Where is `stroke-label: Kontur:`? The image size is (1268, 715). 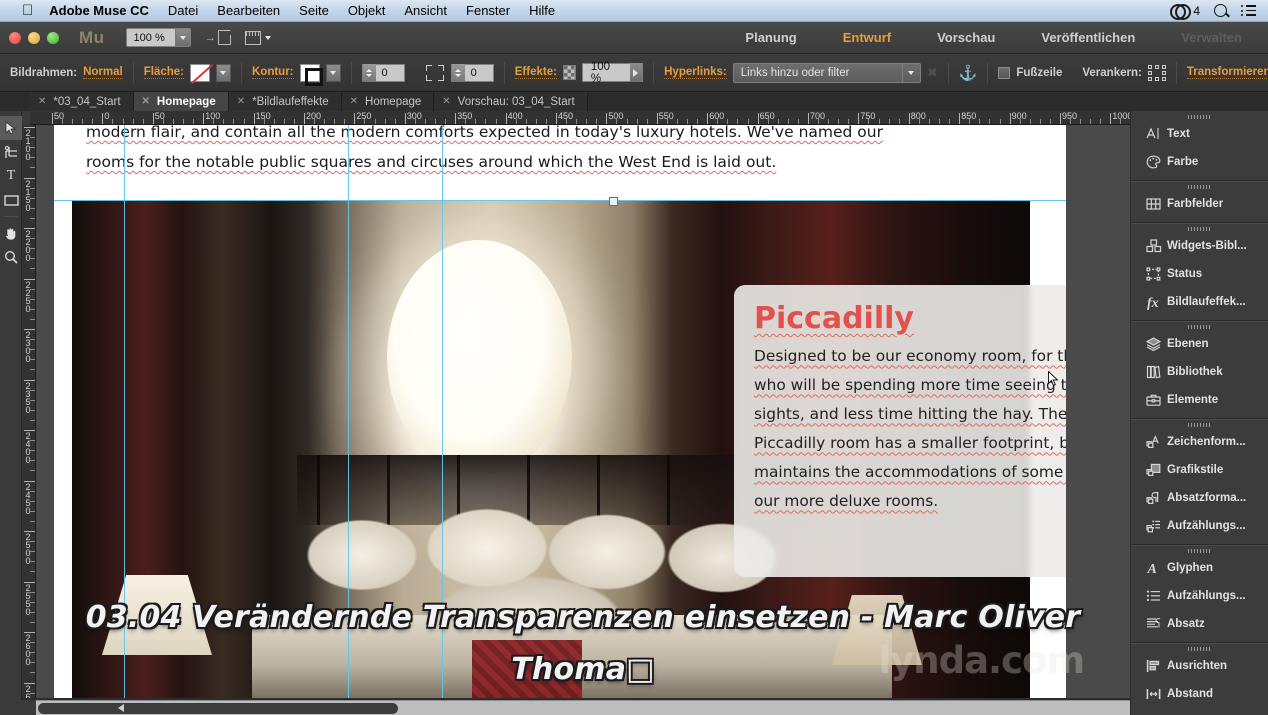 stroke-label: Kontur: is located at coordinates (272, 72).